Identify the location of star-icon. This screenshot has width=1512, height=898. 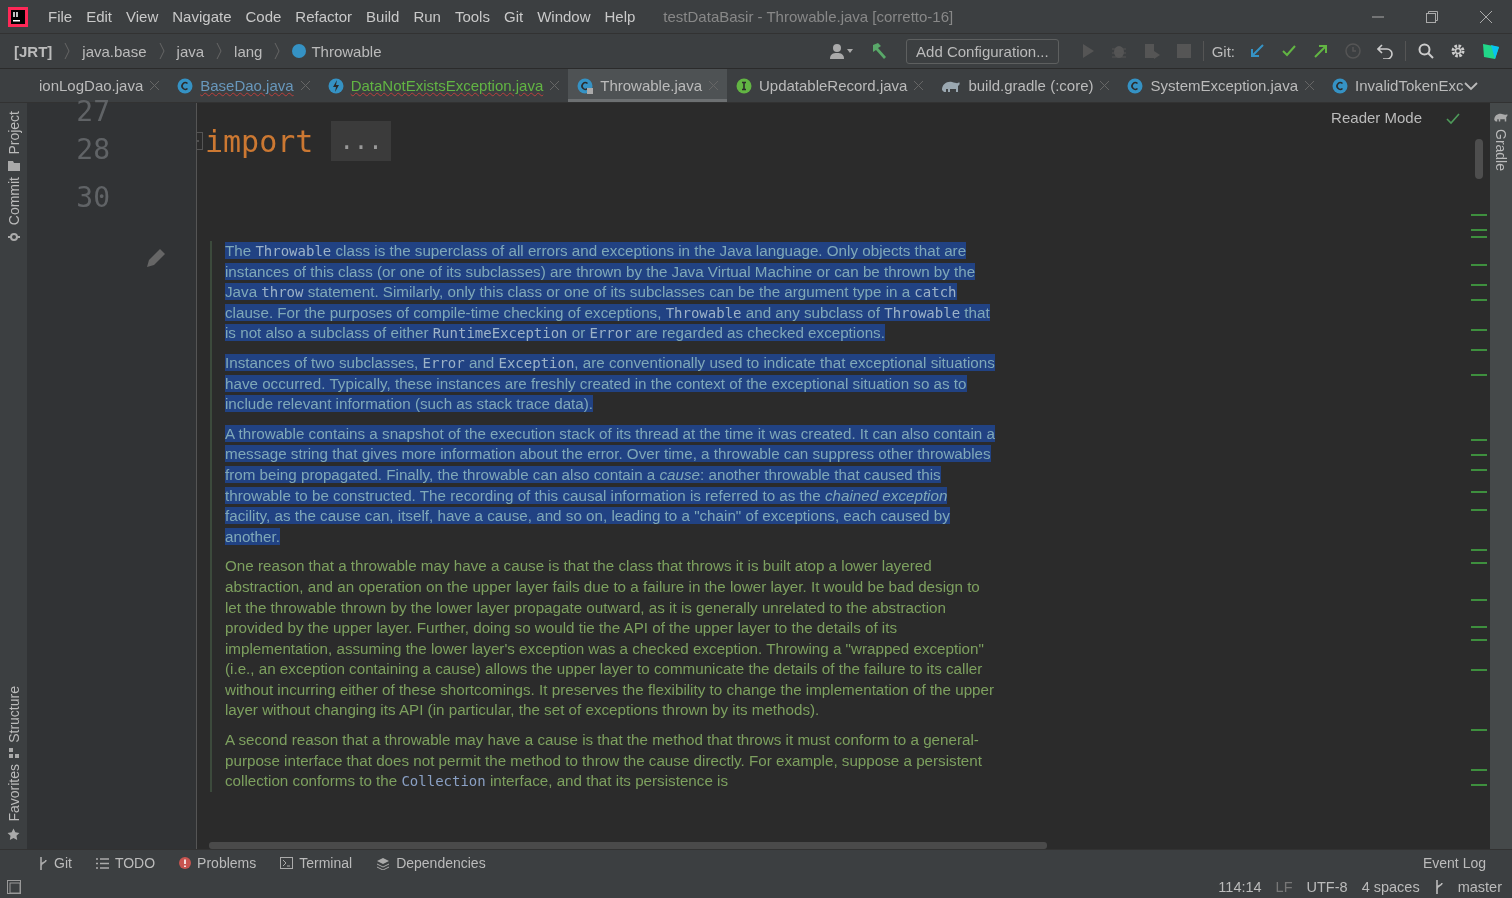
(13, 834).